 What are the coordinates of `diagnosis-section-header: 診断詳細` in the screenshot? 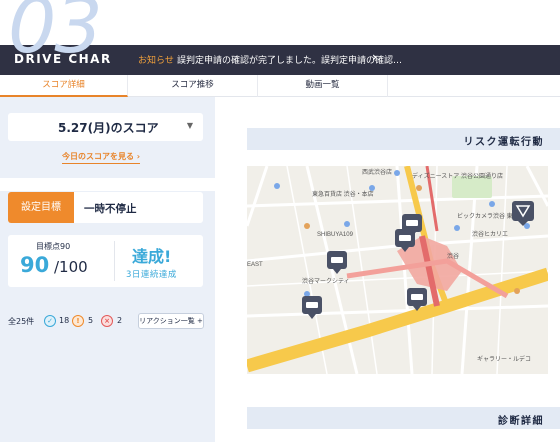 It's located at (403, 418).